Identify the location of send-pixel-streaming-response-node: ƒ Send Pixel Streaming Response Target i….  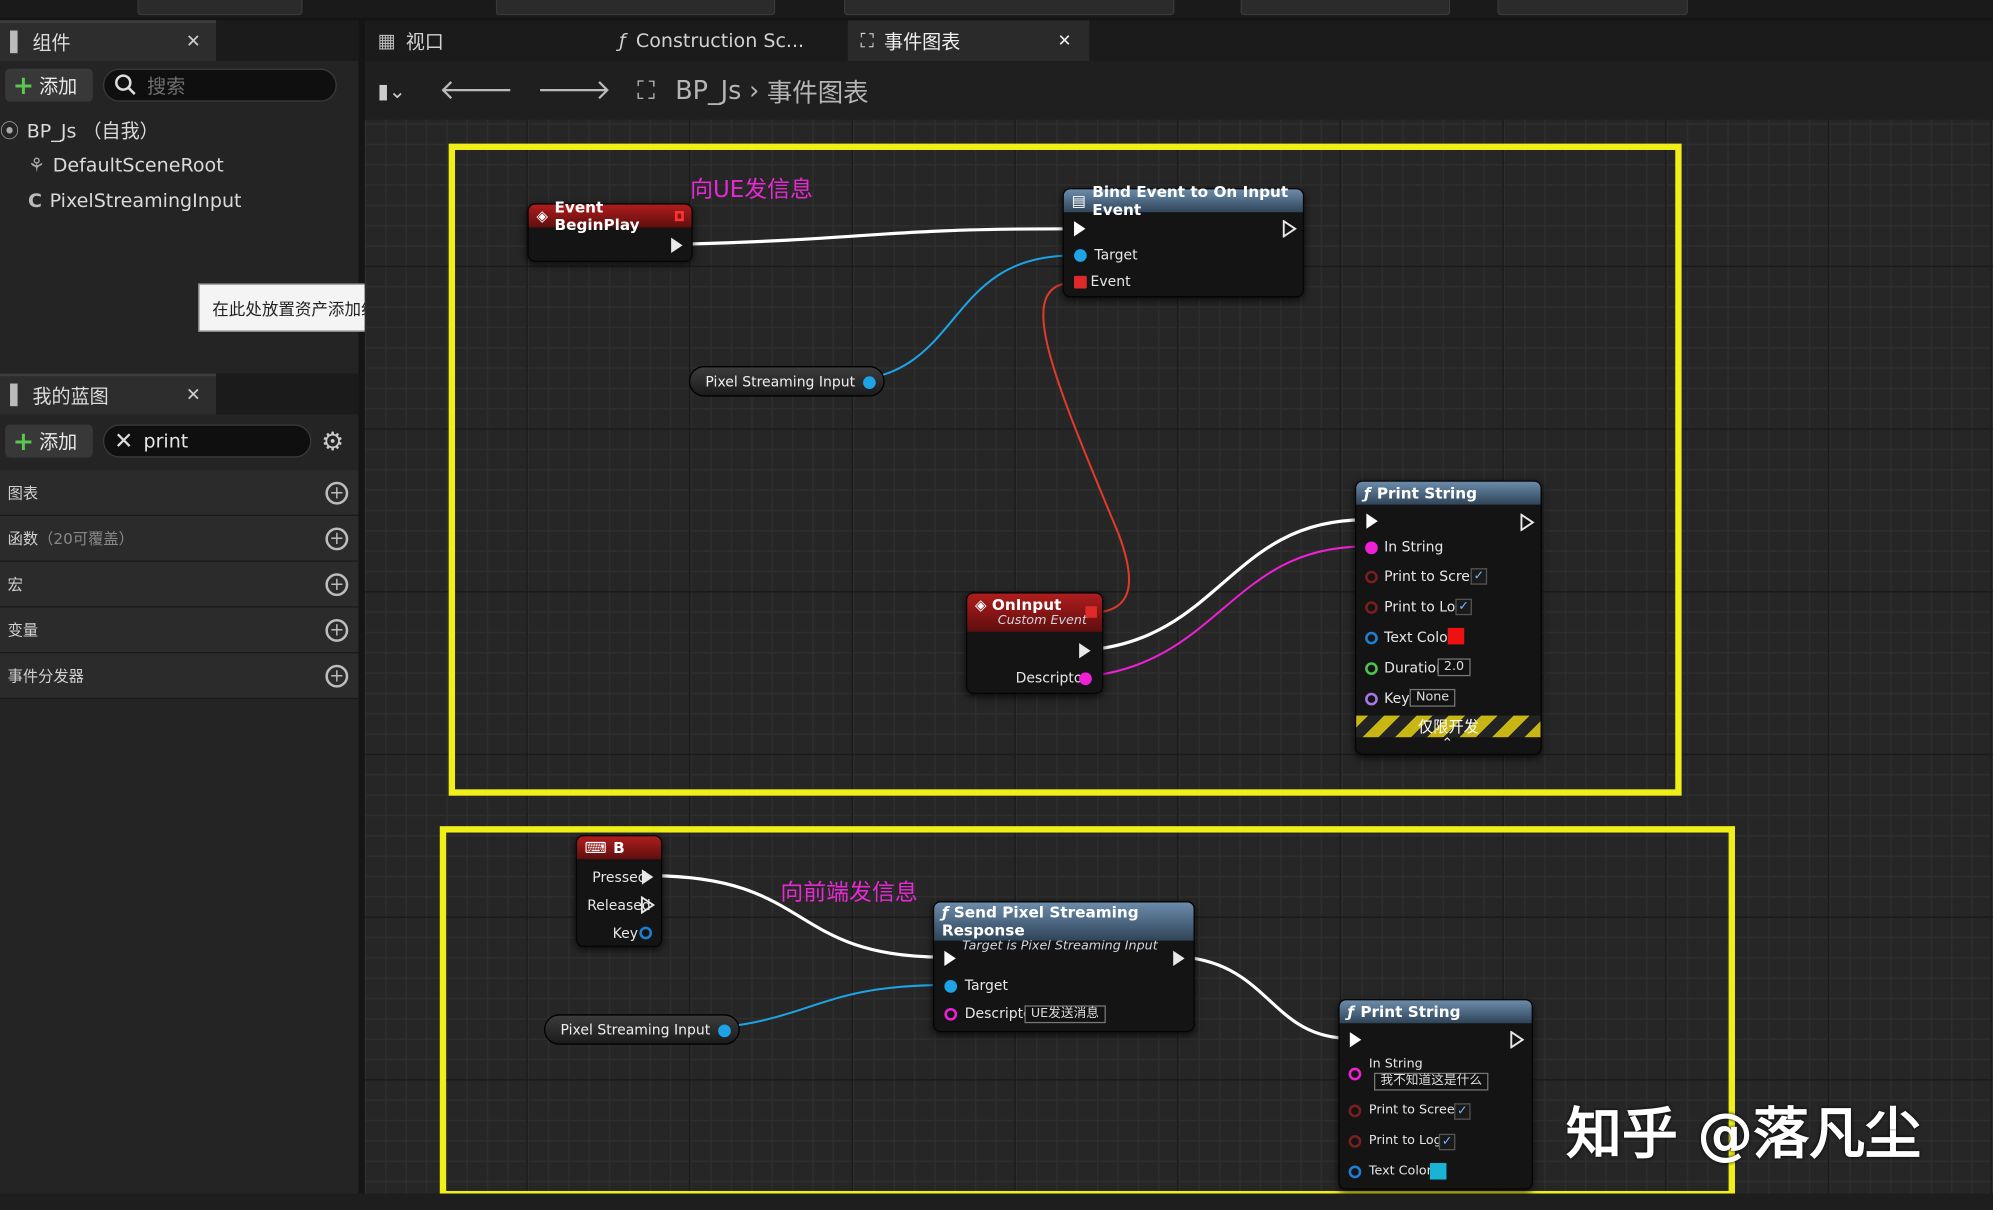
(1063, 967).